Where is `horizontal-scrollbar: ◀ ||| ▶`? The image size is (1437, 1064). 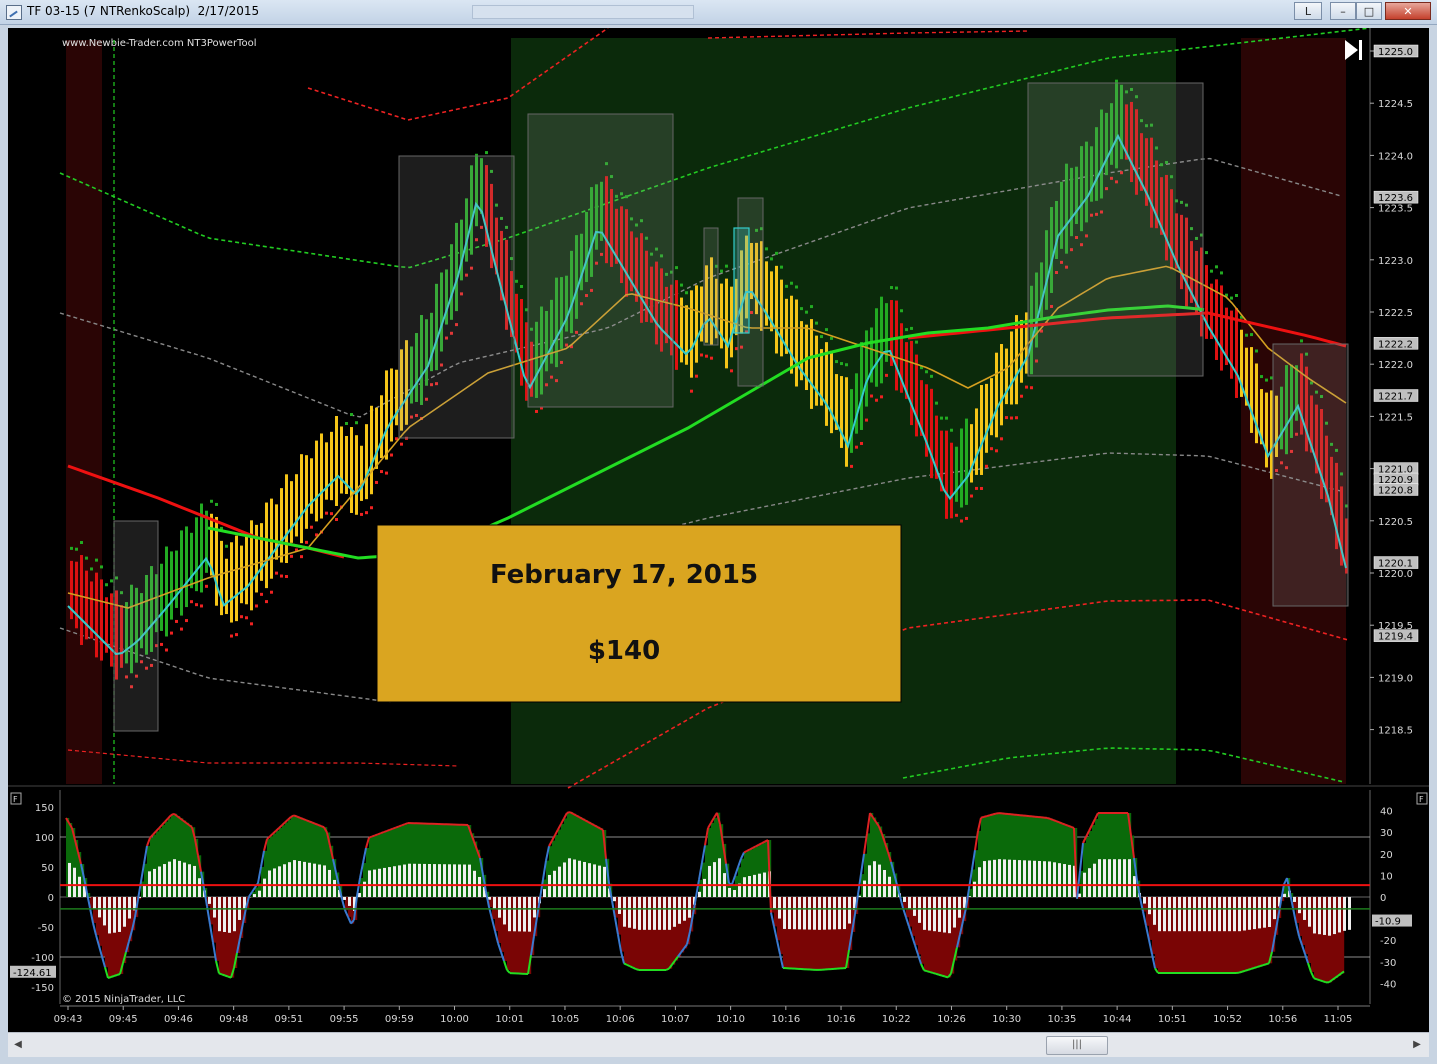 horizontal-scrollbar: ◀ ||| ▶ is located at coordinates (718, 1044).